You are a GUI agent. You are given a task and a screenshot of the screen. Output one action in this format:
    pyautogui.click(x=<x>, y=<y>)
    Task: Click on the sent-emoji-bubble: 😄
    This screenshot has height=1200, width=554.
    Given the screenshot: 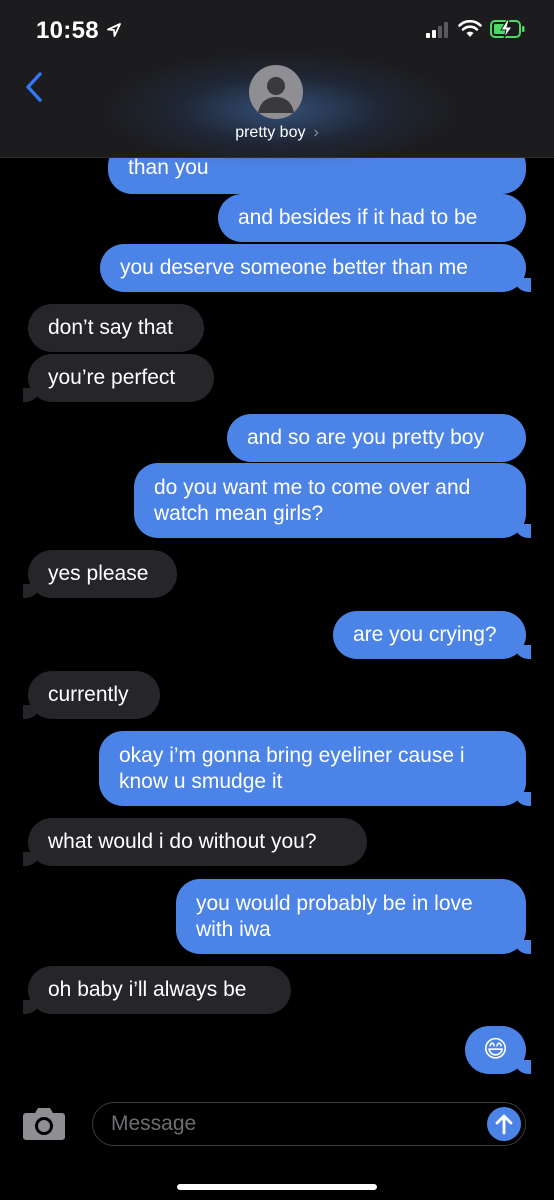 What is the action you would take?
    pyautogui.click(x=498, y=1050)
    